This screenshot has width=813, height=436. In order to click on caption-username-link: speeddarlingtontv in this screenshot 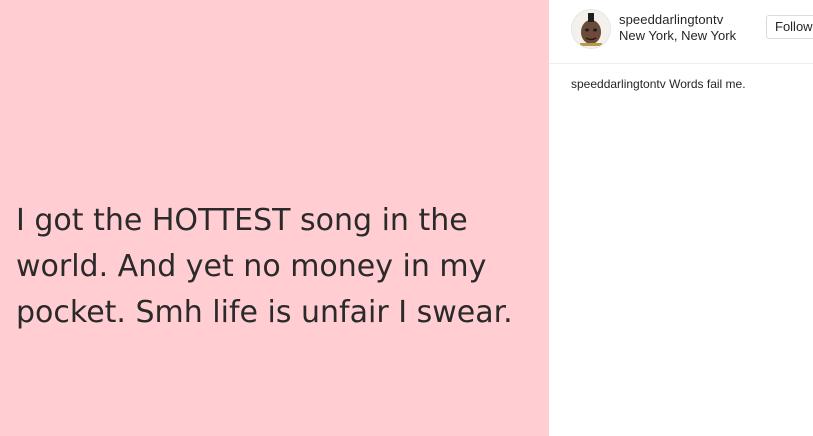, I will do `click(618, 84)`.